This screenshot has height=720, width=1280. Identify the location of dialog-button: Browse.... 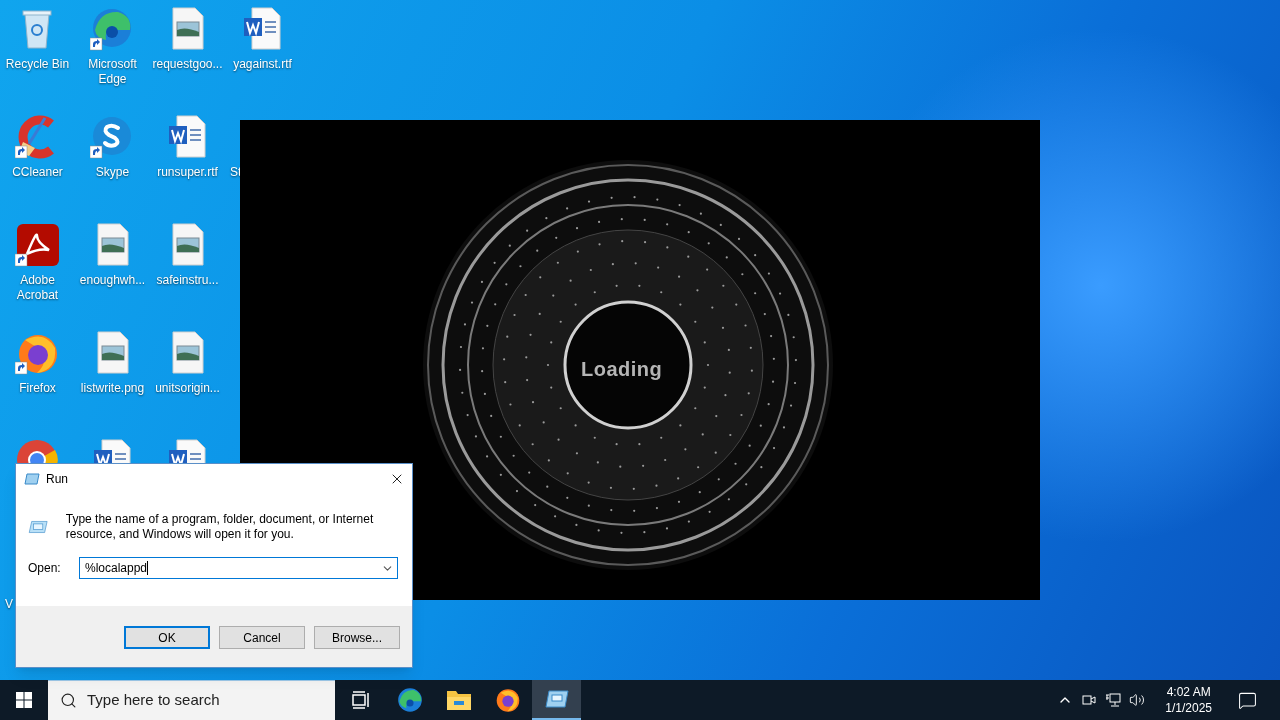
(357, 637).